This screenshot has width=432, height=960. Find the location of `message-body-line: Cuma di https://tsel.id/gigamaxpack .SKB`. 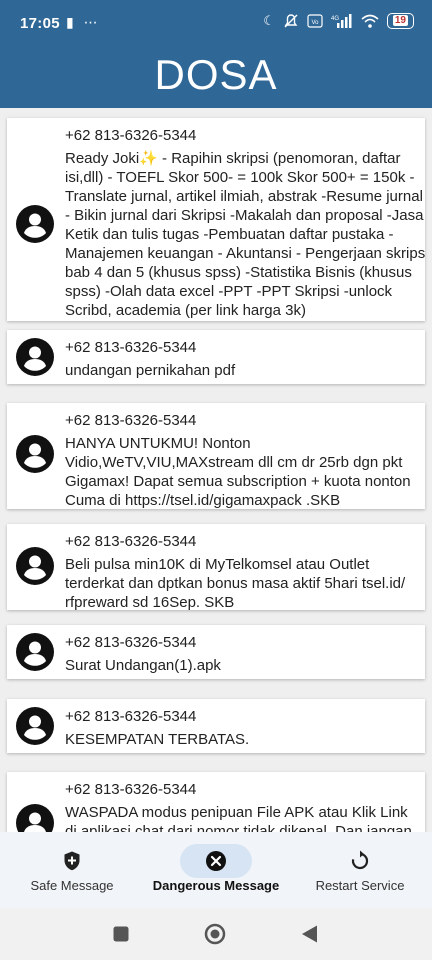

message-body-line: Cuma di https://tsel.id/gigamaxpack .SKB is located at coordinates (203, 500).